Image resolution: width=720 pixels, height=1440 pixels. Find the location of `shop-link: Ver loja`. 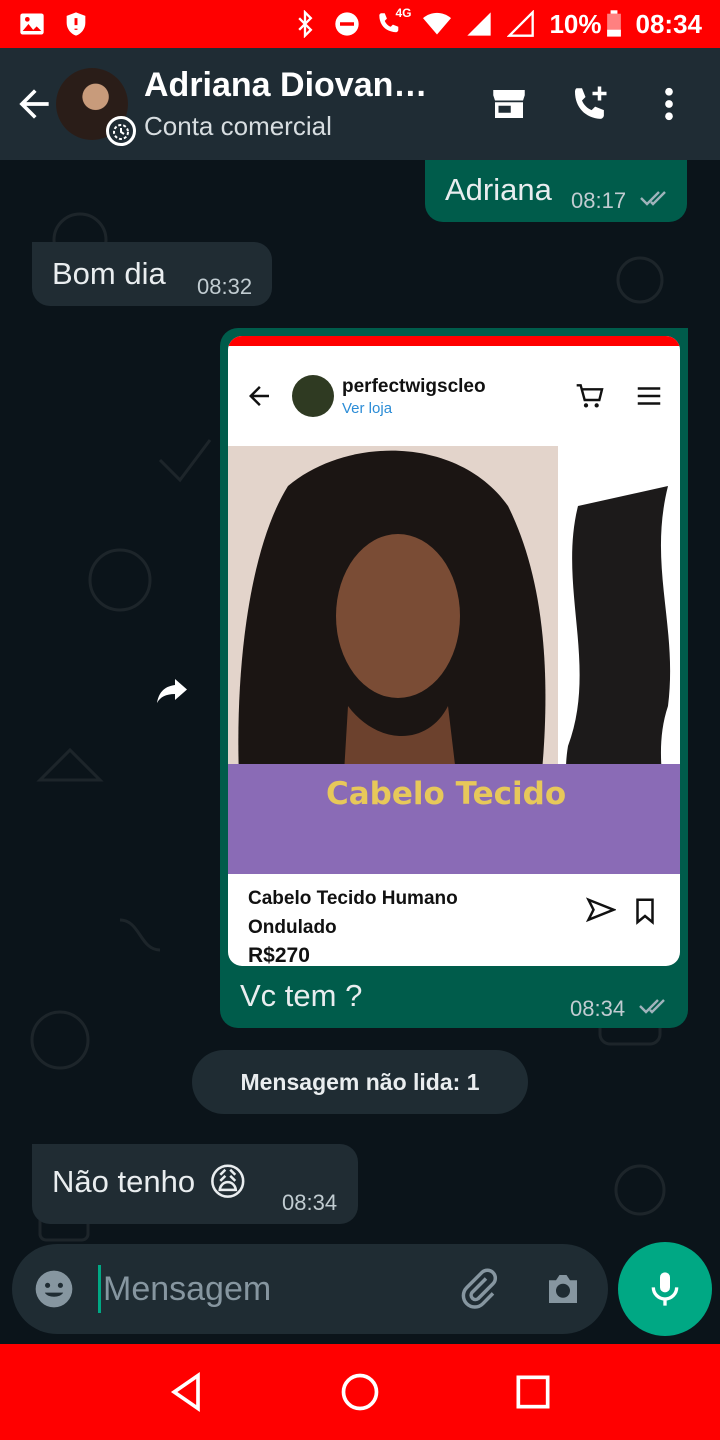

shop-link: Ver loja is located at coordinates (367, 408).